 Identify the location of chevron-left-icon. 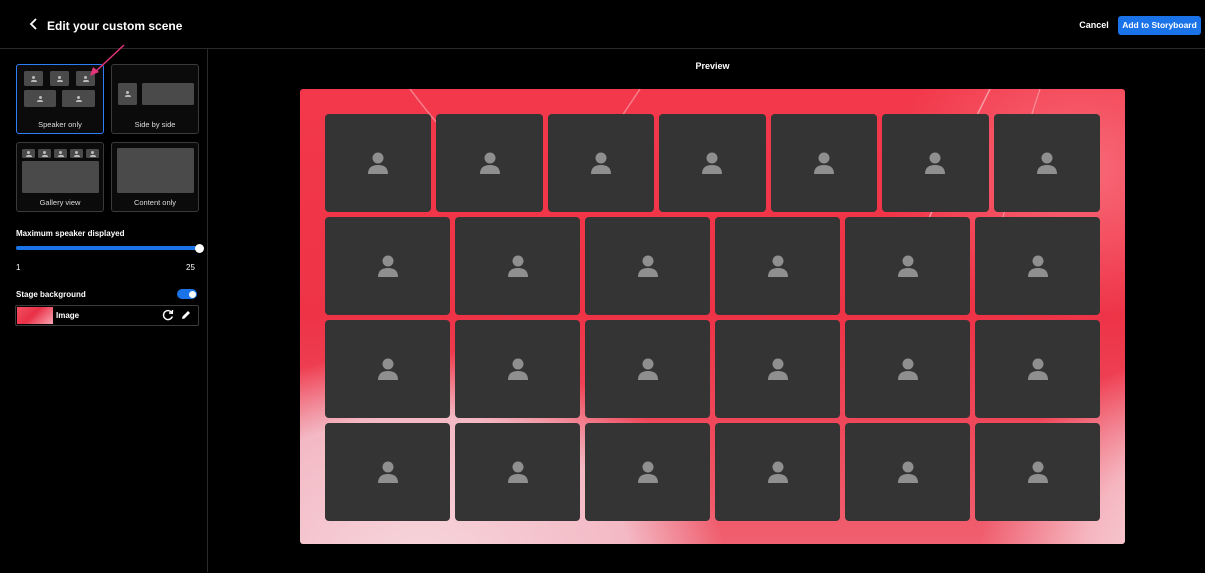
(34, 24).